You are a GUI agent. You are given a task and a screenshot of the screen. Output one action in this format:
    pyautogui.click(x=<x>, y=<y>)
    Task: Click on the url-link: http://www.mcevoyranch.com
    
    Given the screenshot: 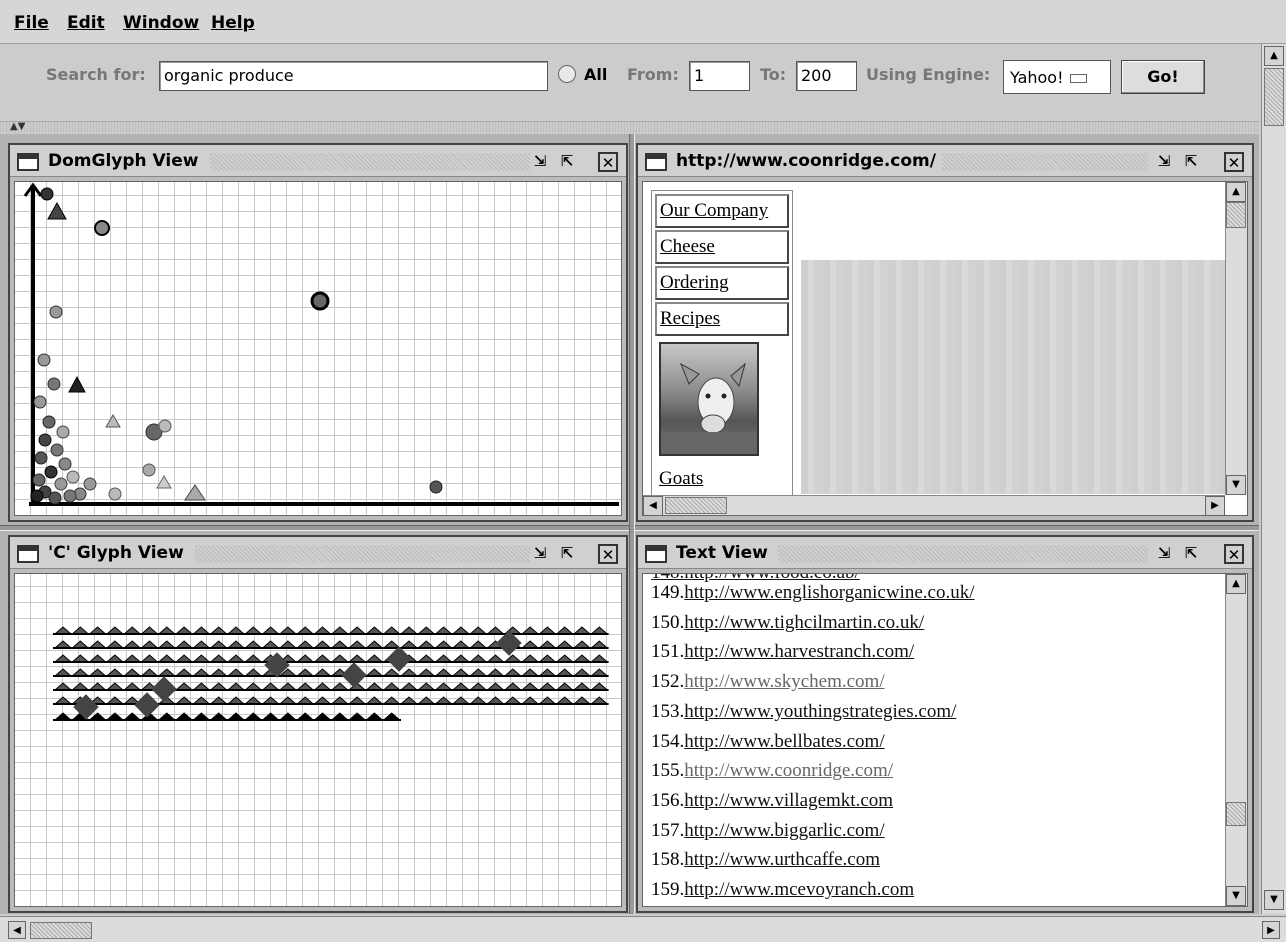 What is the action you would take?
    pyautogui.click(x=799, y=889)
    